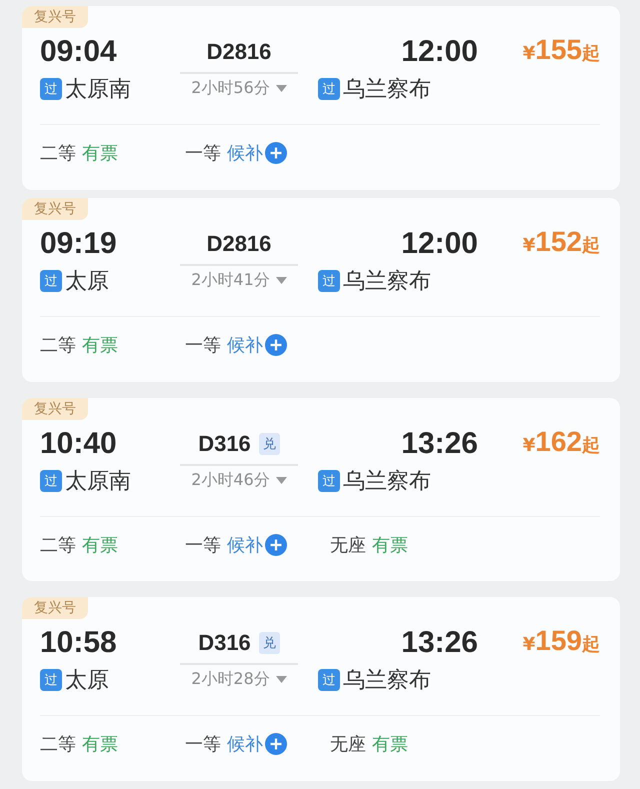  Describe the element at coordinates (558, 641) in the screenshot. I see `price: 159` at that location.